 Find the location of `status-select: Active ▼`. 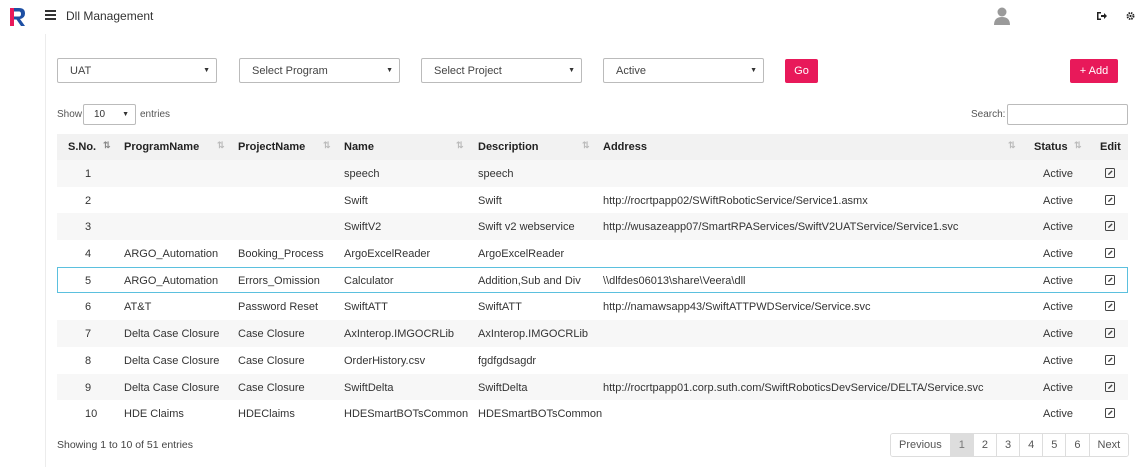

status-select: Active ▼ is located at coordinates (683, 70).